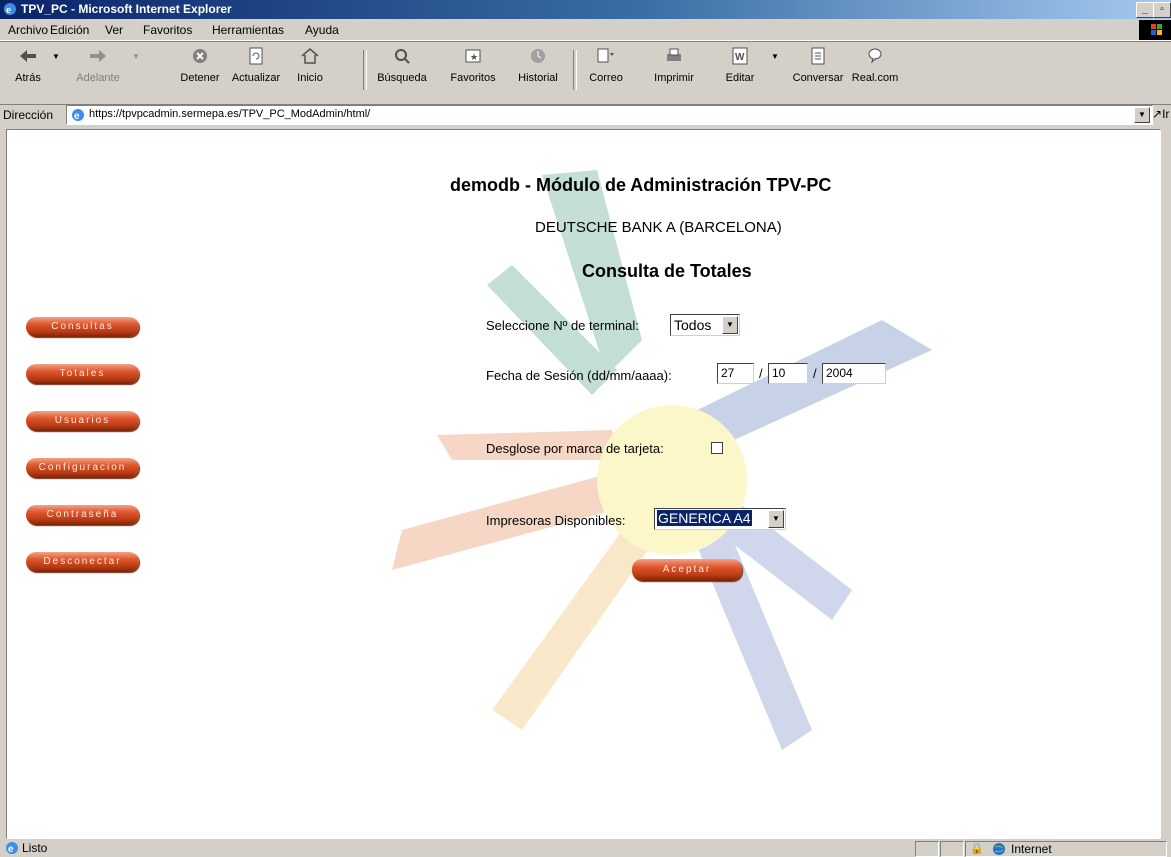 Image resolution: width=1171 pixels, height=857 pixels. I want to click on page-icon: e, so click(78, 115).